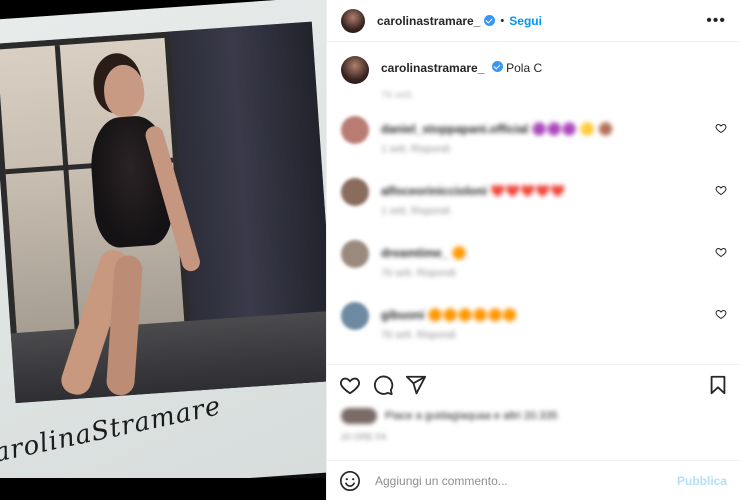 This screenshot has width=740, height=500. What do you see at coordinates (454, 129) in the screenshot?
I see `comment-username: daniel_stoppapani.official` at bounding box center [454, 129].